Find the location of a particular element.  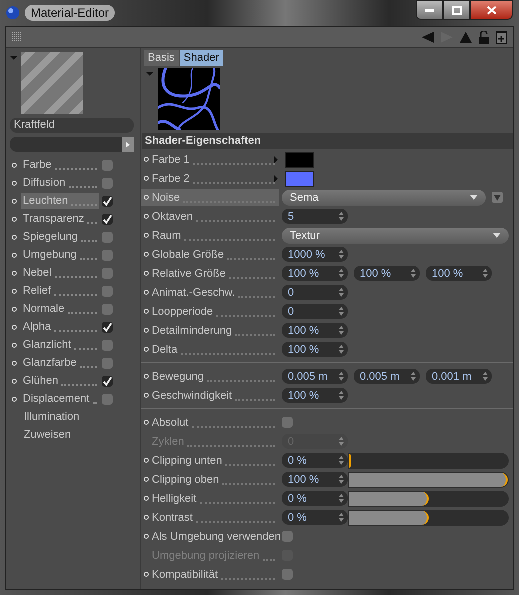

channel-item: Displacement is located at coordinates (60, 399).